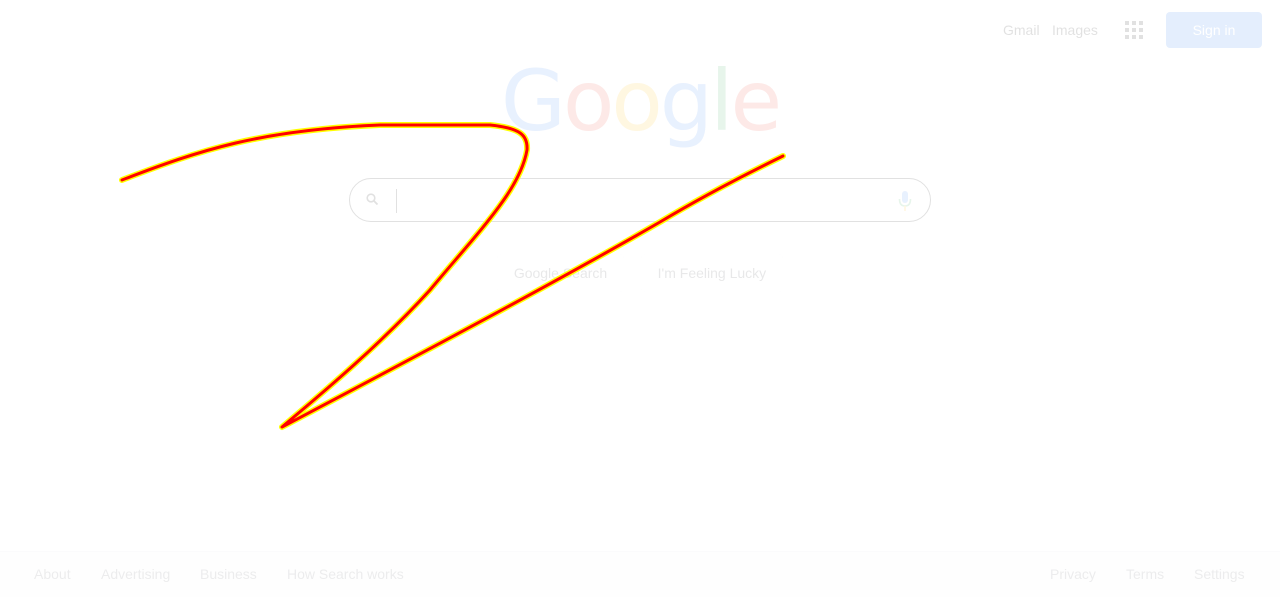 This screenshot has height=597, width=1280. What do you see at coordinates (228, 574) in the screenshot?
I see `footer-link-business: Business` at bounding box center [228, 574].